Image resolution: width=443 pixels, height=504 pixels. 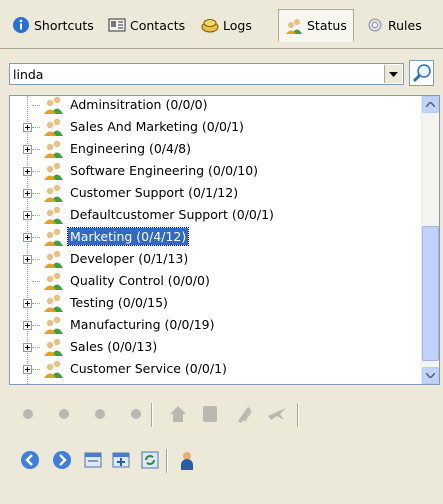 What do you see at coordinates (237, 25) in the screenshot?
I see `tab-logs-label: Logs` at bounding box center [237, 25].